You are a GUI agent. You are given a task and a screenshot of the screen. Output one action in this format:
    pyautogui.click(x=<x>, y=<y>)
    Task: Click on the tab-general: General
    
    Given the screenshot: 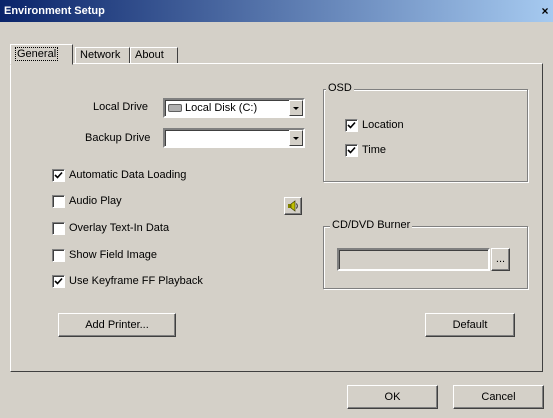 What is the action you would take?
    pyautogui.click(x=41, y=54)
    